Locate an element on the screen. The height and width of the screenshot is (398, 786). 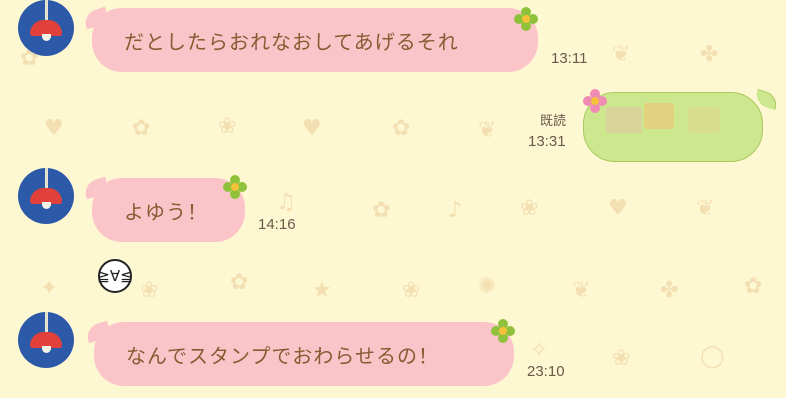
read-receipt: 既読 is located at coordinates (553, 121).